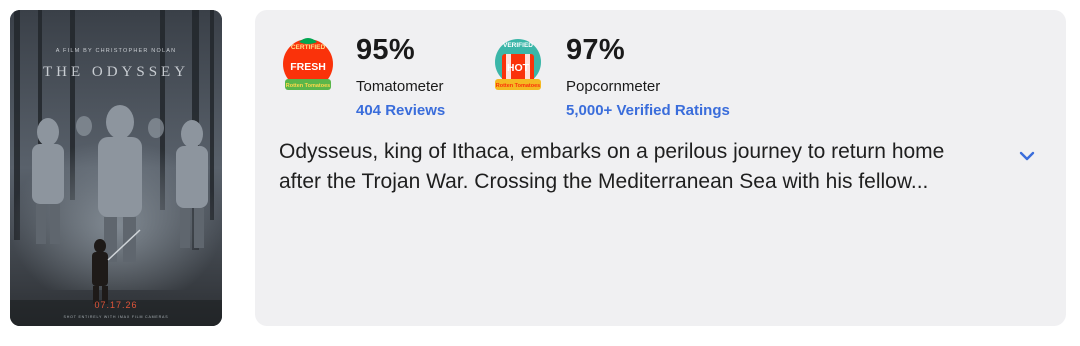 The height and width of the screenshot is (346, 1080). I want to click on critic-reviews-link: 404 Reviews, so click(471, 111).